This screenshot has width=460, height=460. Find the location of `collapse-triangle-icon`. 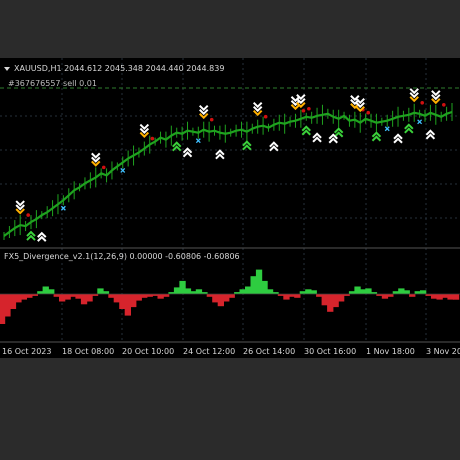

collapse-triangle-icon is located at coordinates (7, 68).